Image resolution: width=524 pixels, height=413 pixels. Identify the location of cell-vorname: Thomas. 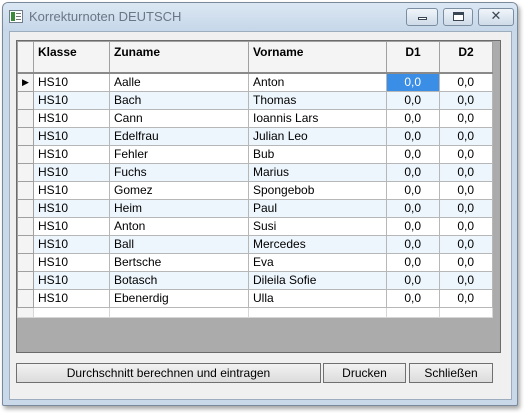
(317, 100).